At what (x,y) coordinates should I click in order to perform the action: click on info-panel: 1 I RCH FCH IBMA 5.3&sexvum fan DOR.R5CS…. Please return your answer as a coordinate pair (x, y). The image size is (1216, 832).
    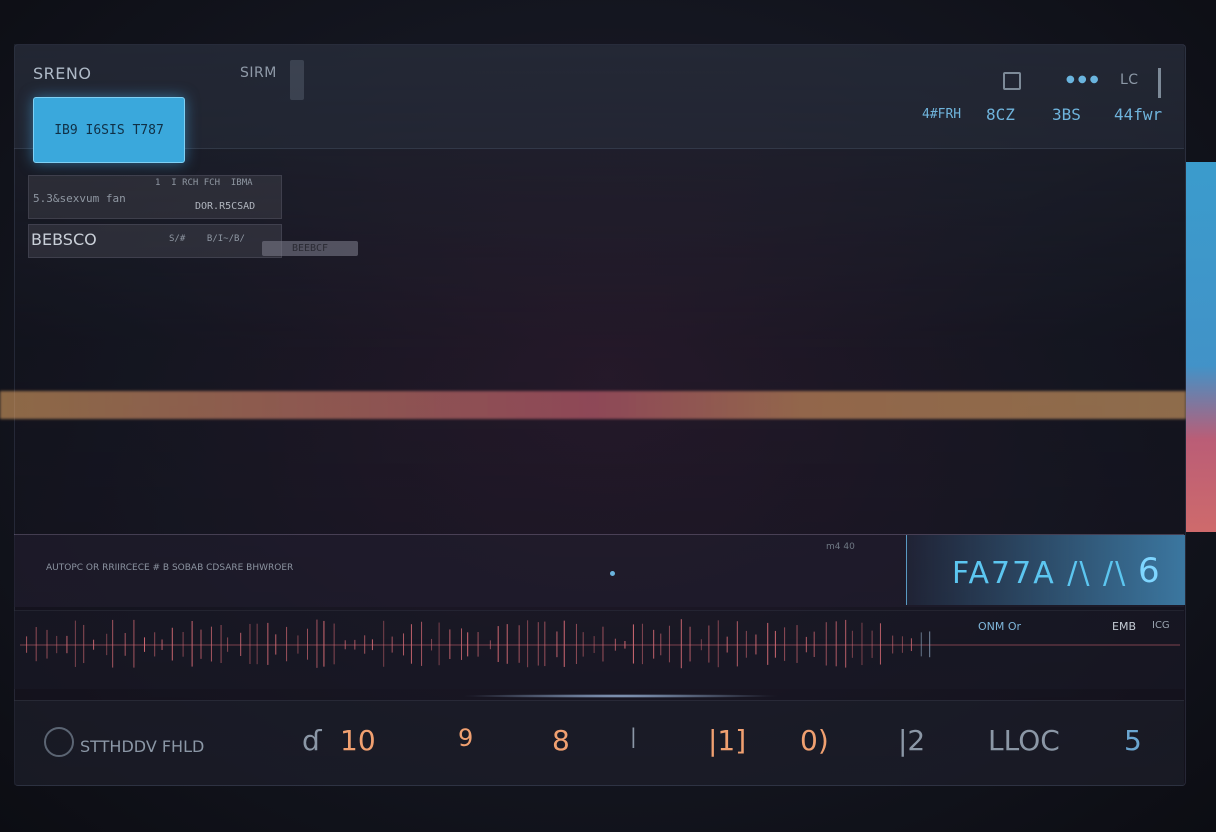
    Looking at the image, I should click on (155, 197).